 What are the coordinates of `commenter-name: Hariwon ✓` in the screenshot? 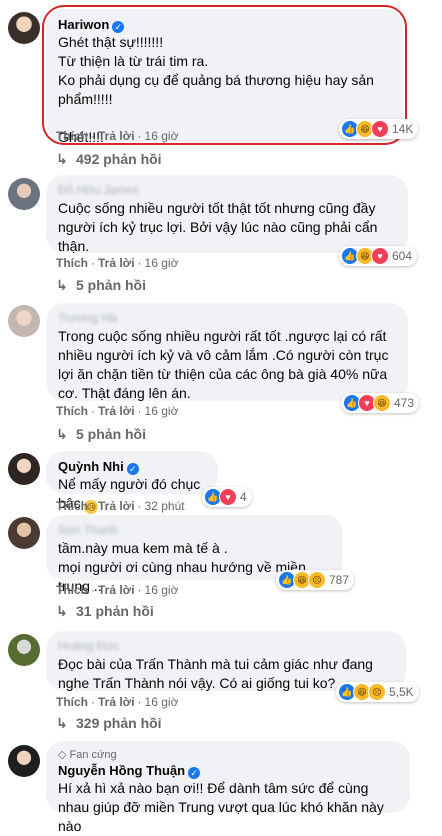 It's located at (224, 24).